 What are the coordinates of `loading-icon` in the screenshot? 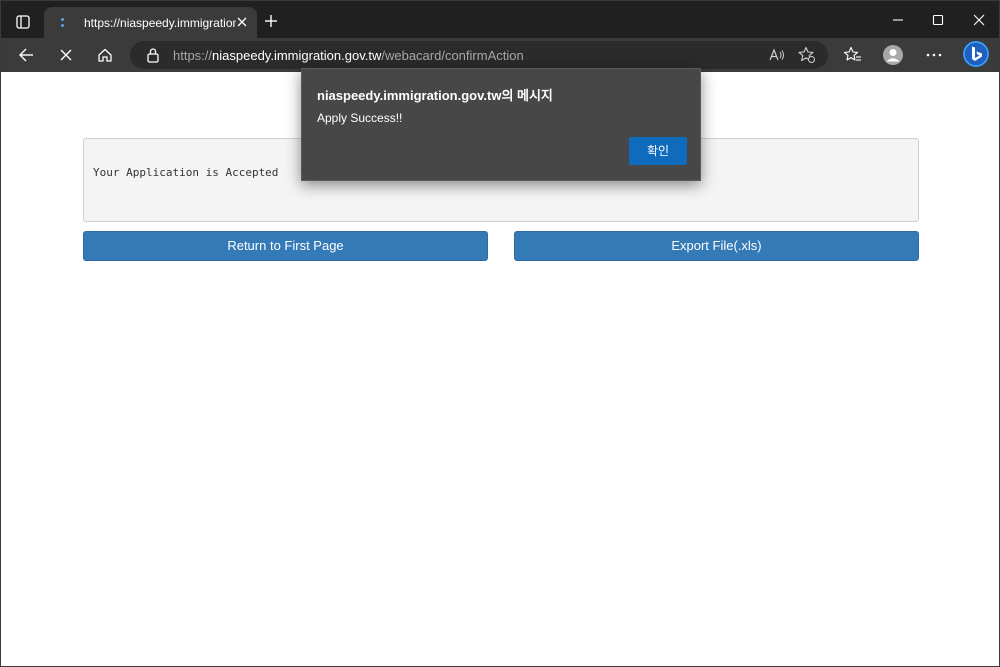 It's located at (62, 23).